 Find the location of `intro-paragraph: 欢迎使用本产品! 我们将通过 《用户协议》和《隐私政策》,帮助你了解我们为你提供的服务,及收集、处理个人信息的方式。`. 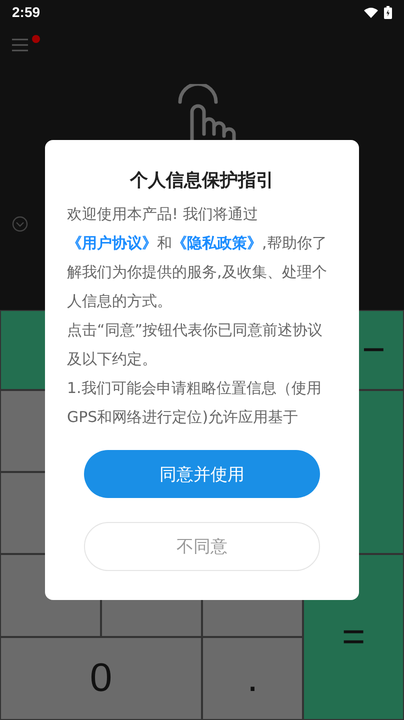

intro-paragraph: 欢迎使用本产品! 我们将通过 《用户协议》和《隐私政策》,帮助你了解我们为你提供的服务,及收集、处理个人信息的方式。 is located at coordinates (197, 258).